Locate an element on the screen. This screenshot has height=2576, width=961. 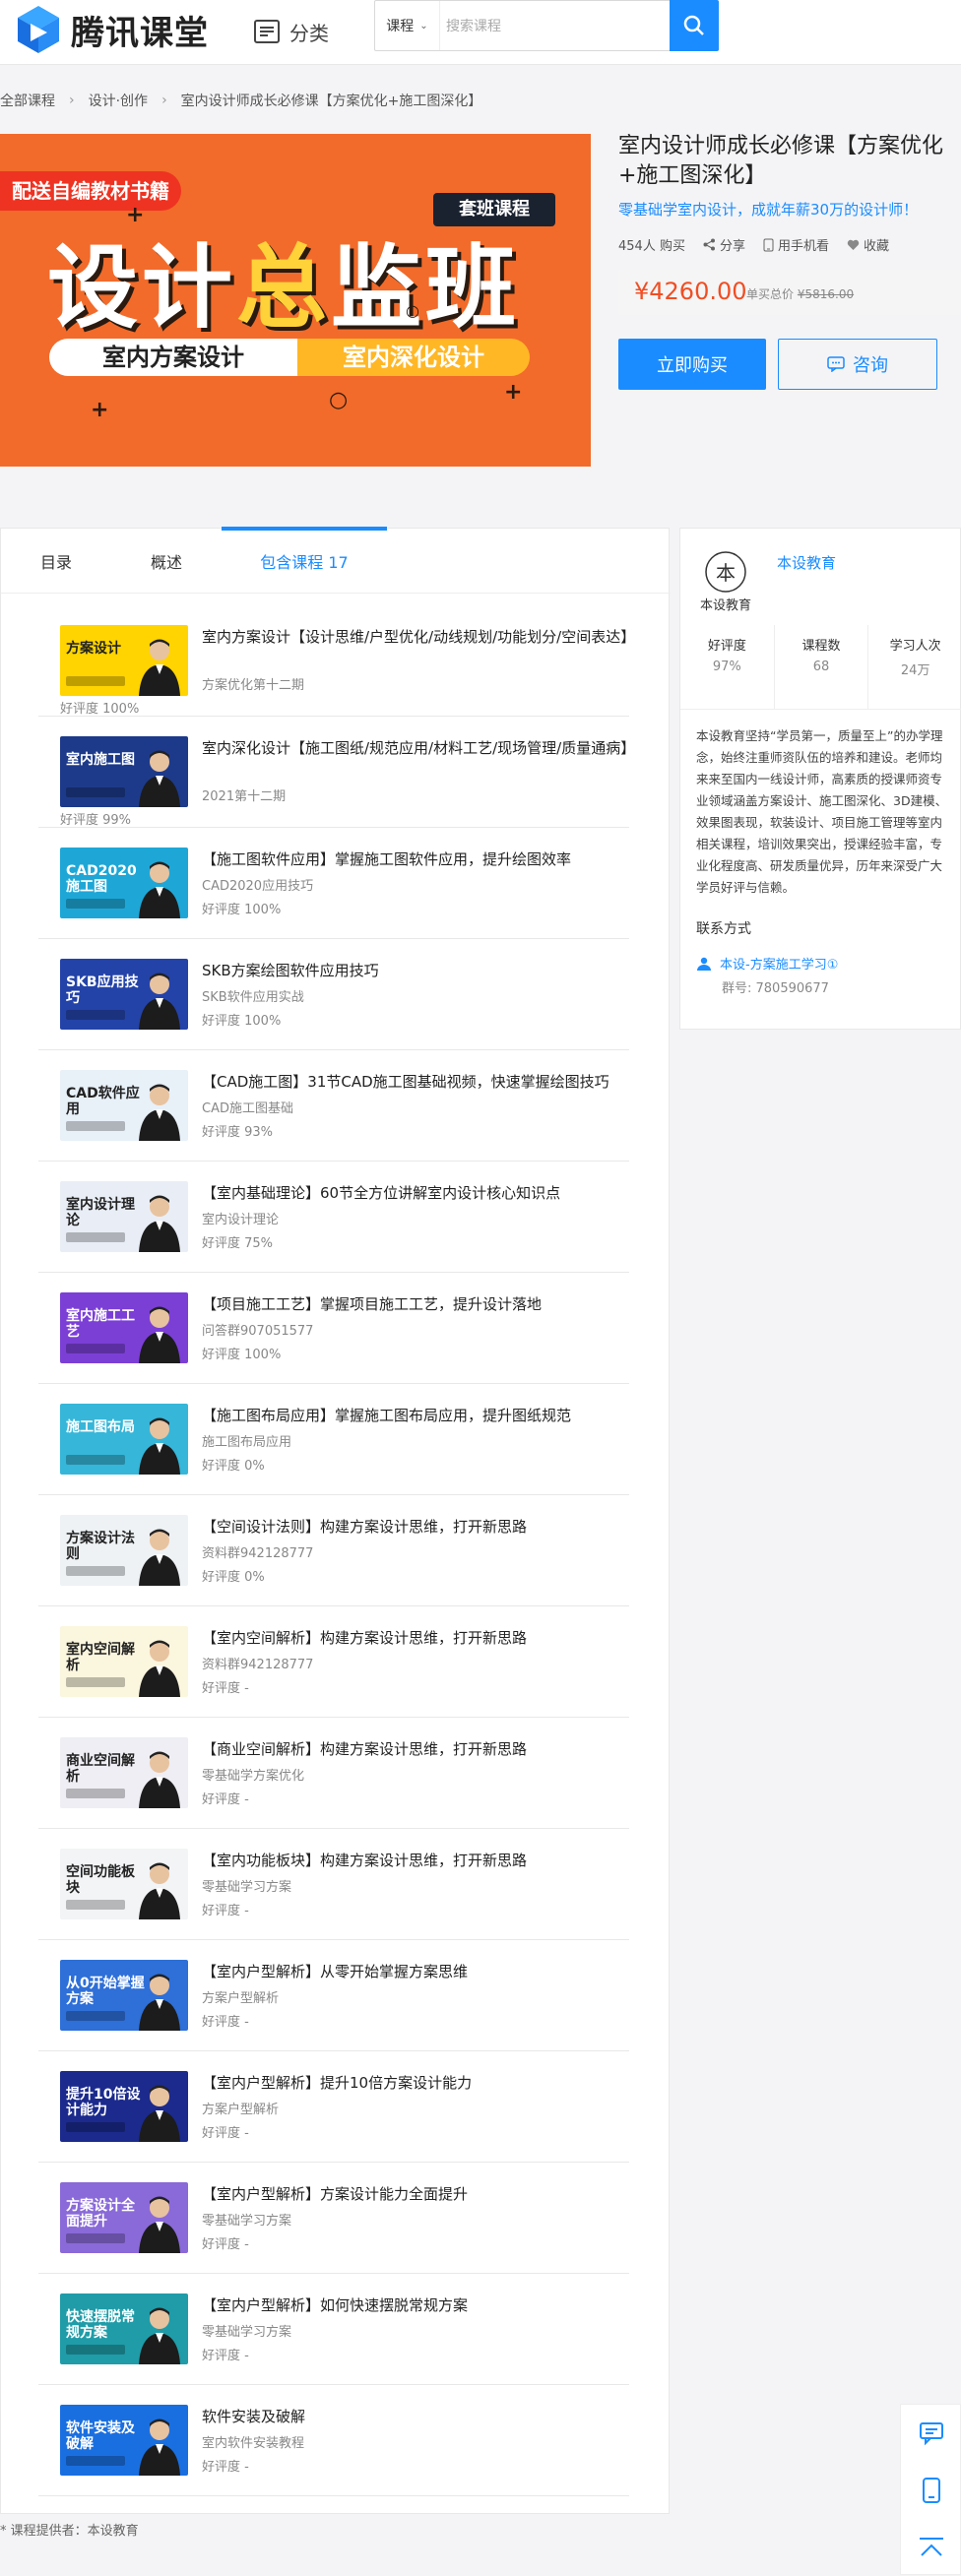
contact-group-number: 群号: 780590677 is located at coordinates (775, 988).